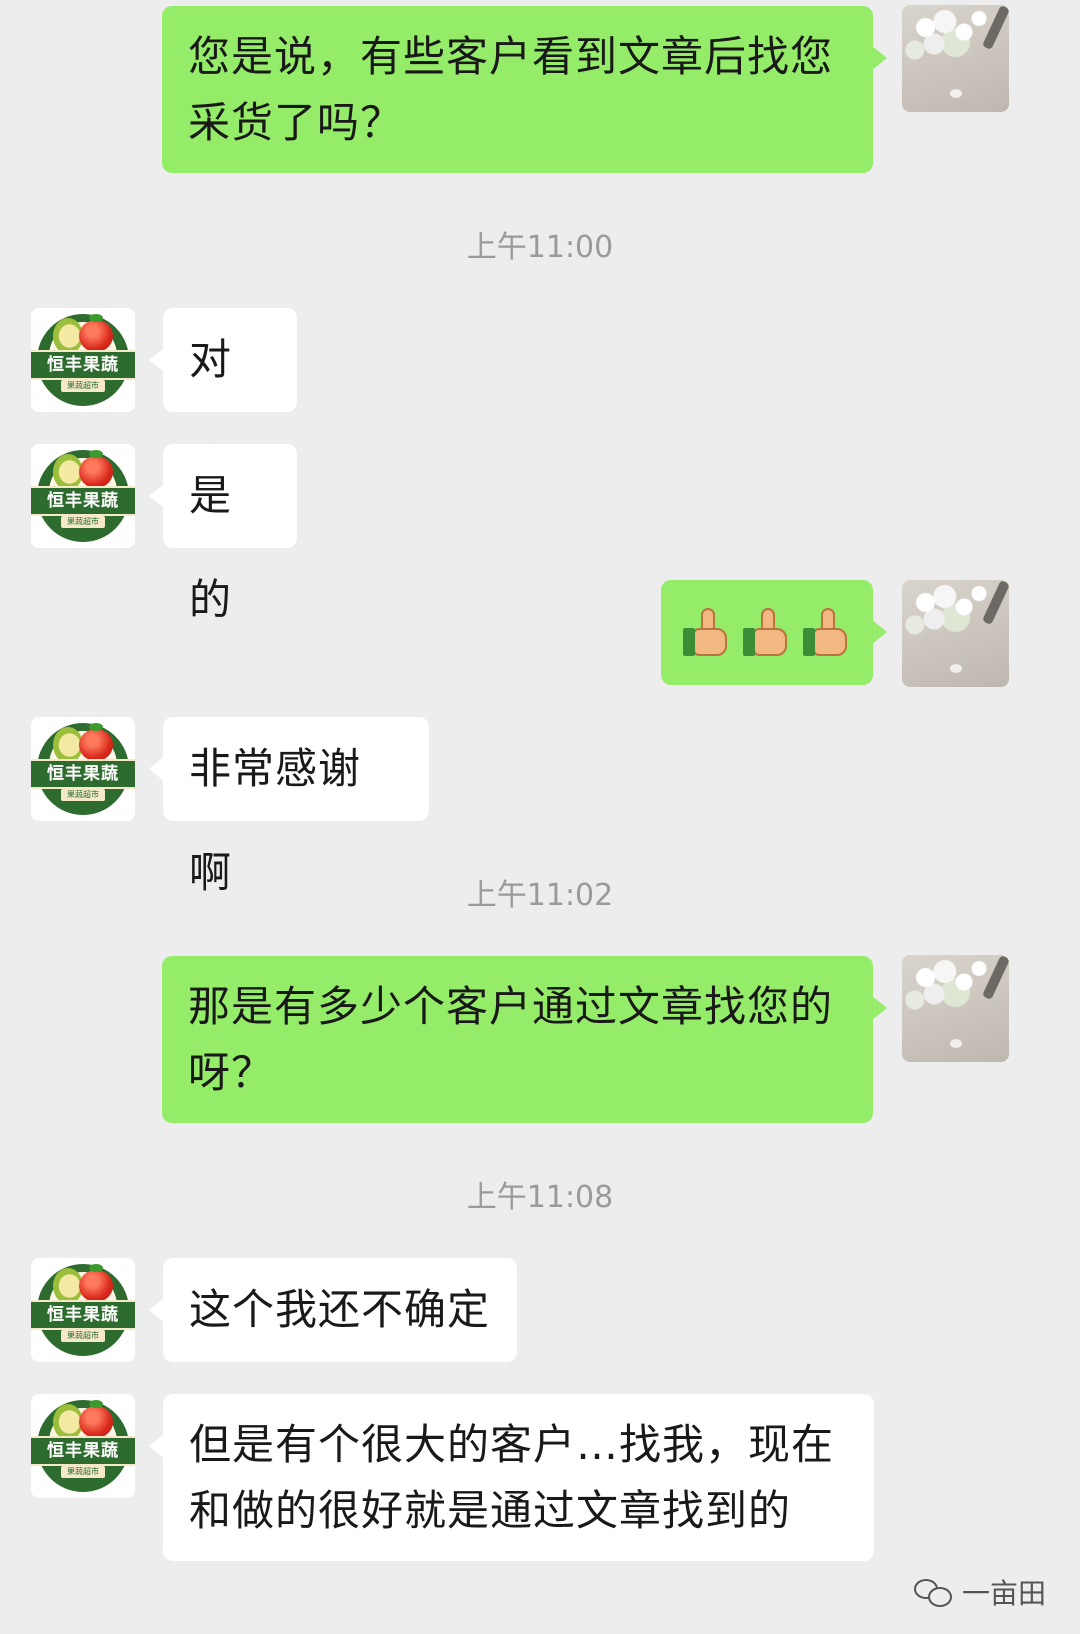 The height and width of the screenshot is (1634, 1080). What do you see at coordinates (340, 1309) in the screenshot?
I see `message-text: 这个我还不确定` at bounding box center [340, 1309].